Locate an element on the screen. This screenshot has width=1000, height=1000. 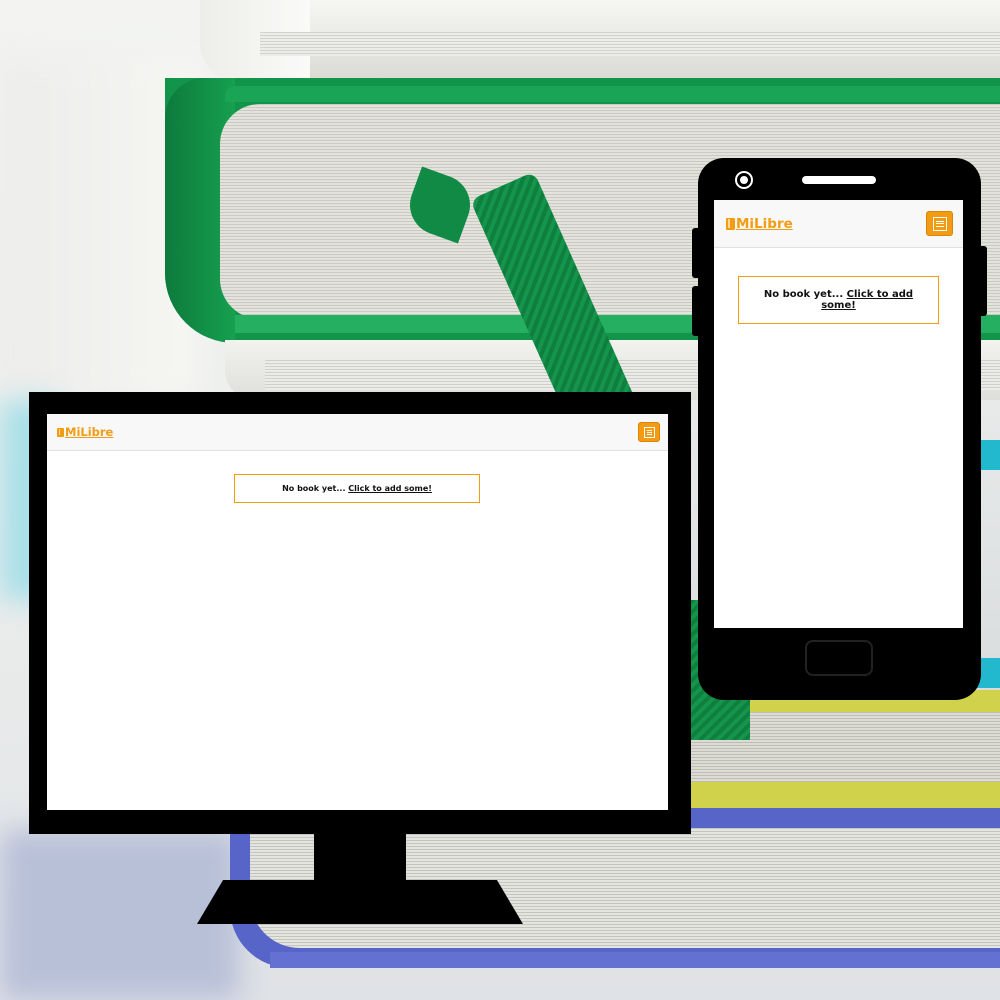
bg-book-white-top is located at coordinates (600, 41).